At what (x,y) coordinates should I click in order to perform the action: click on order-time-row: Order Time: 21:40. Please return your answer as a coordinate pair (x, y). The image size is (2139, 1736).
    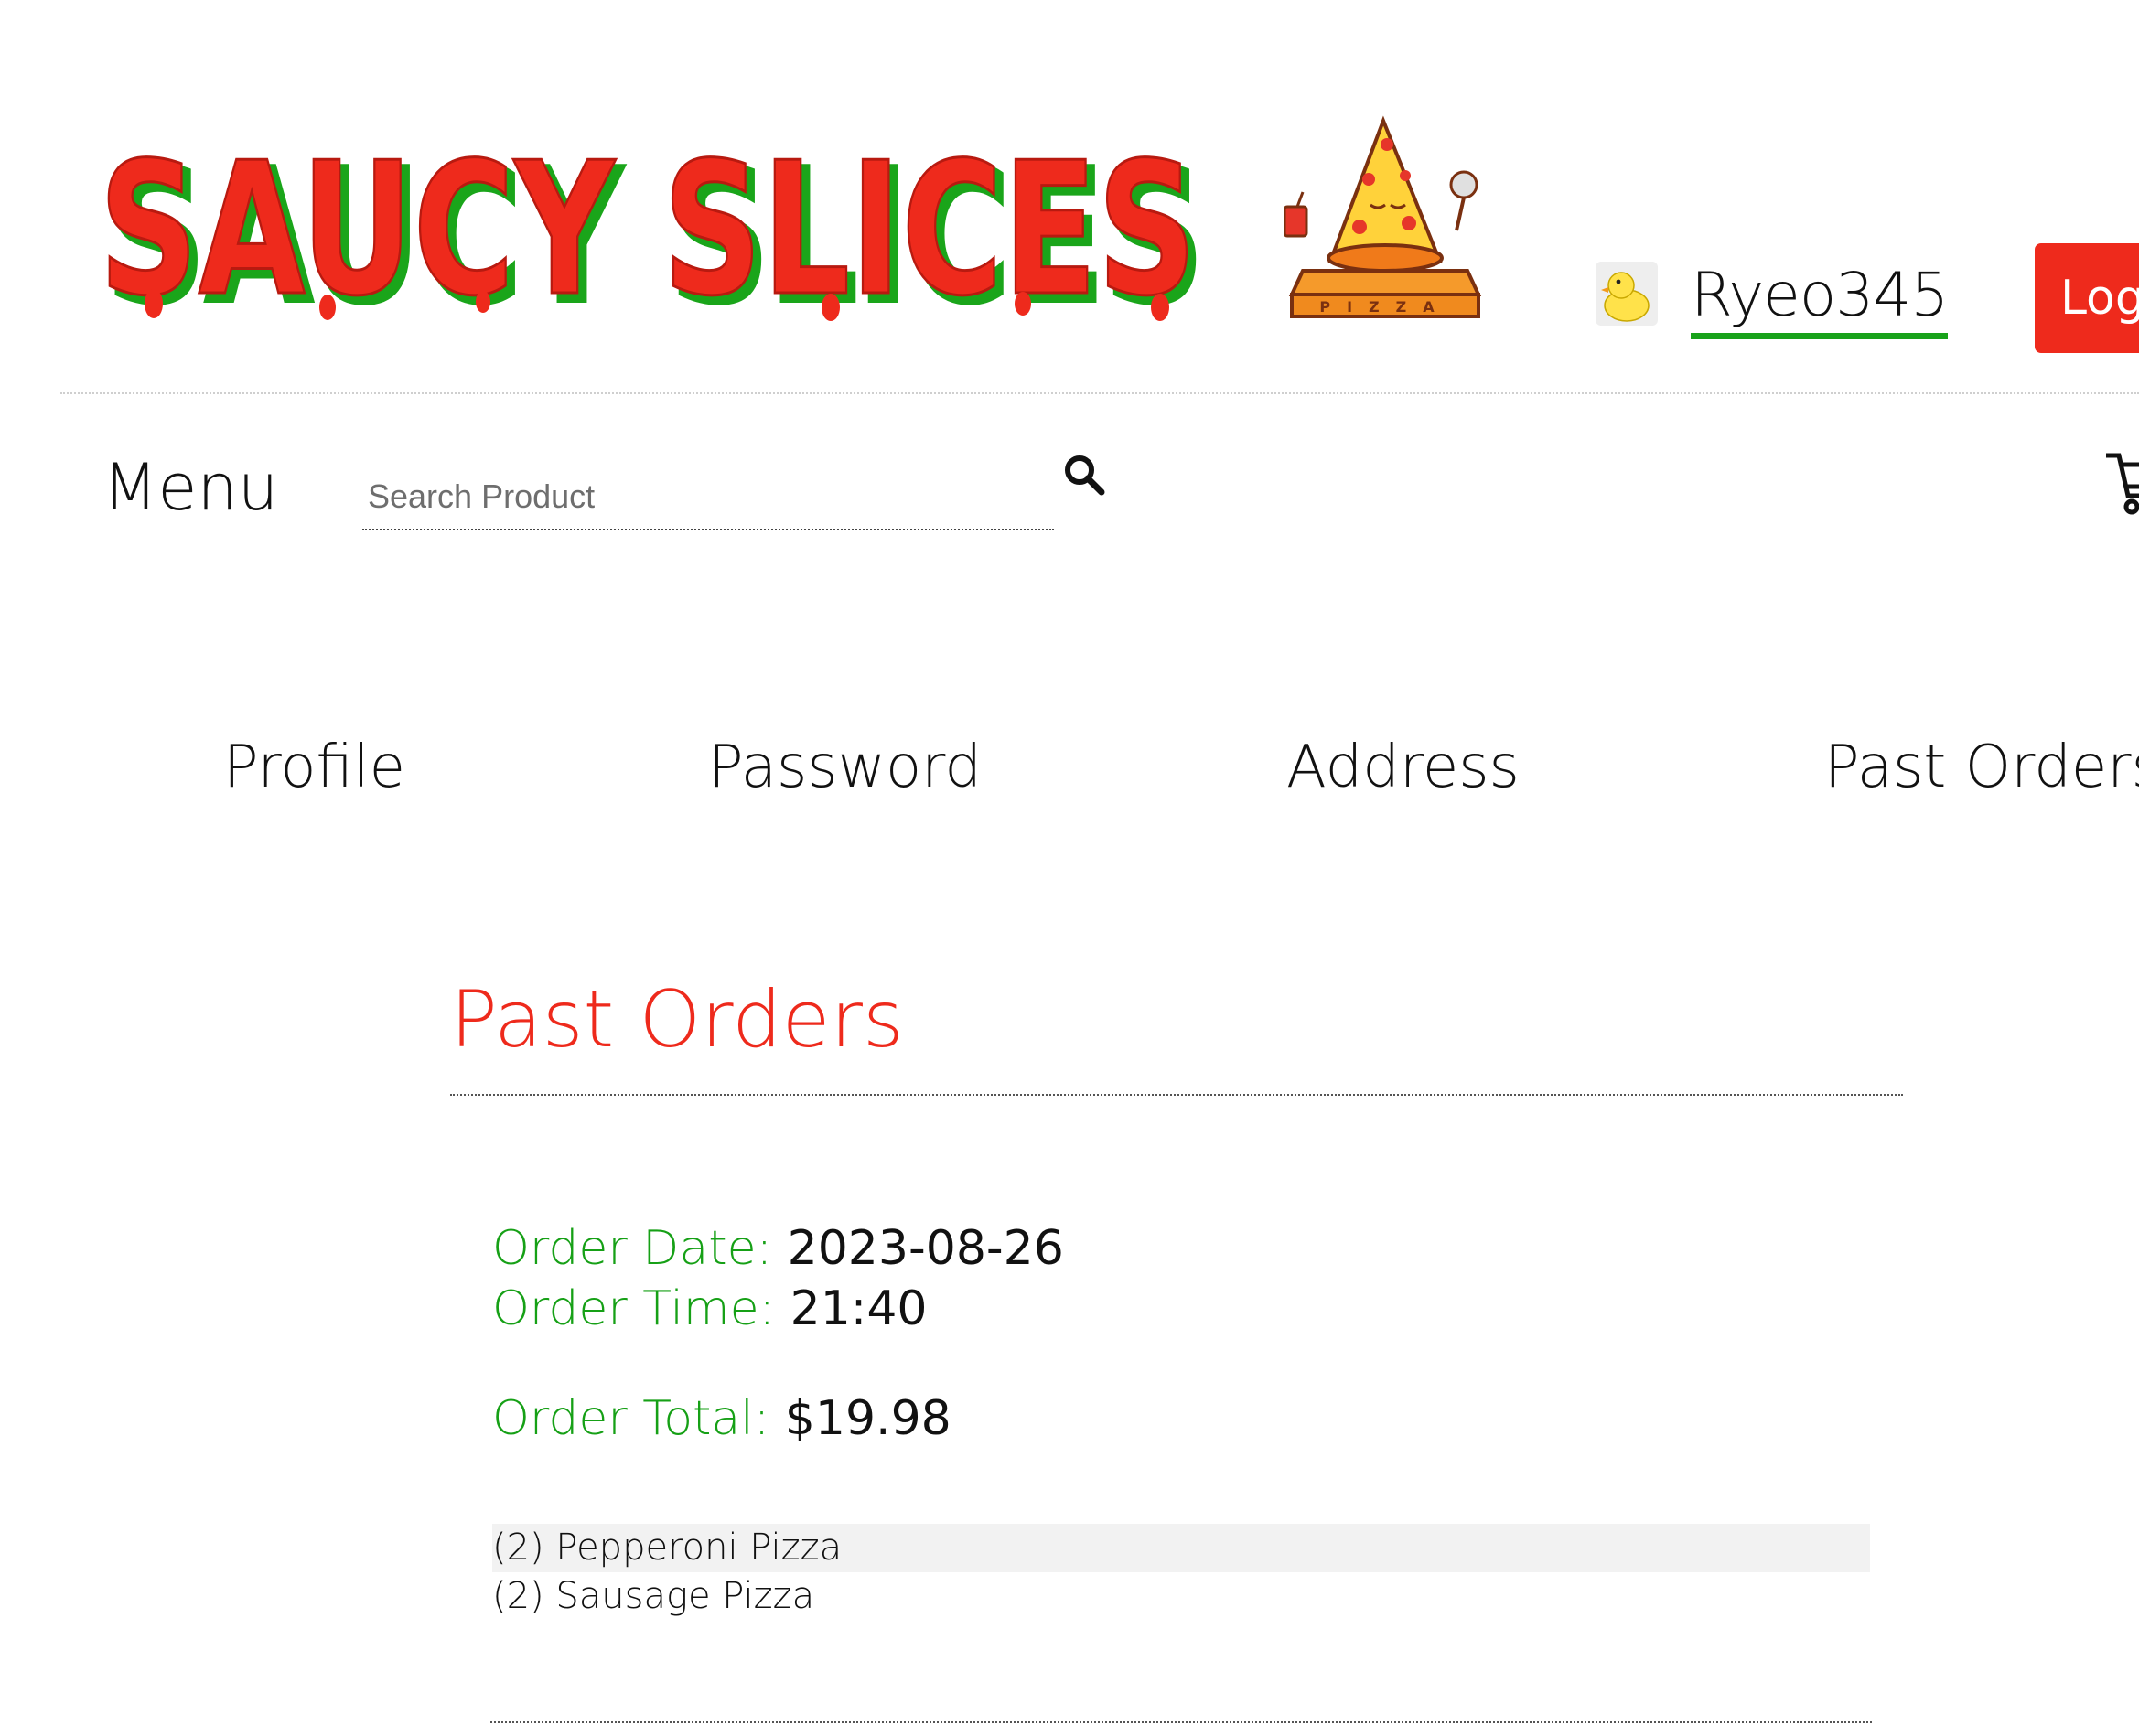
    Looking at the image, I should click on (709, 1309).